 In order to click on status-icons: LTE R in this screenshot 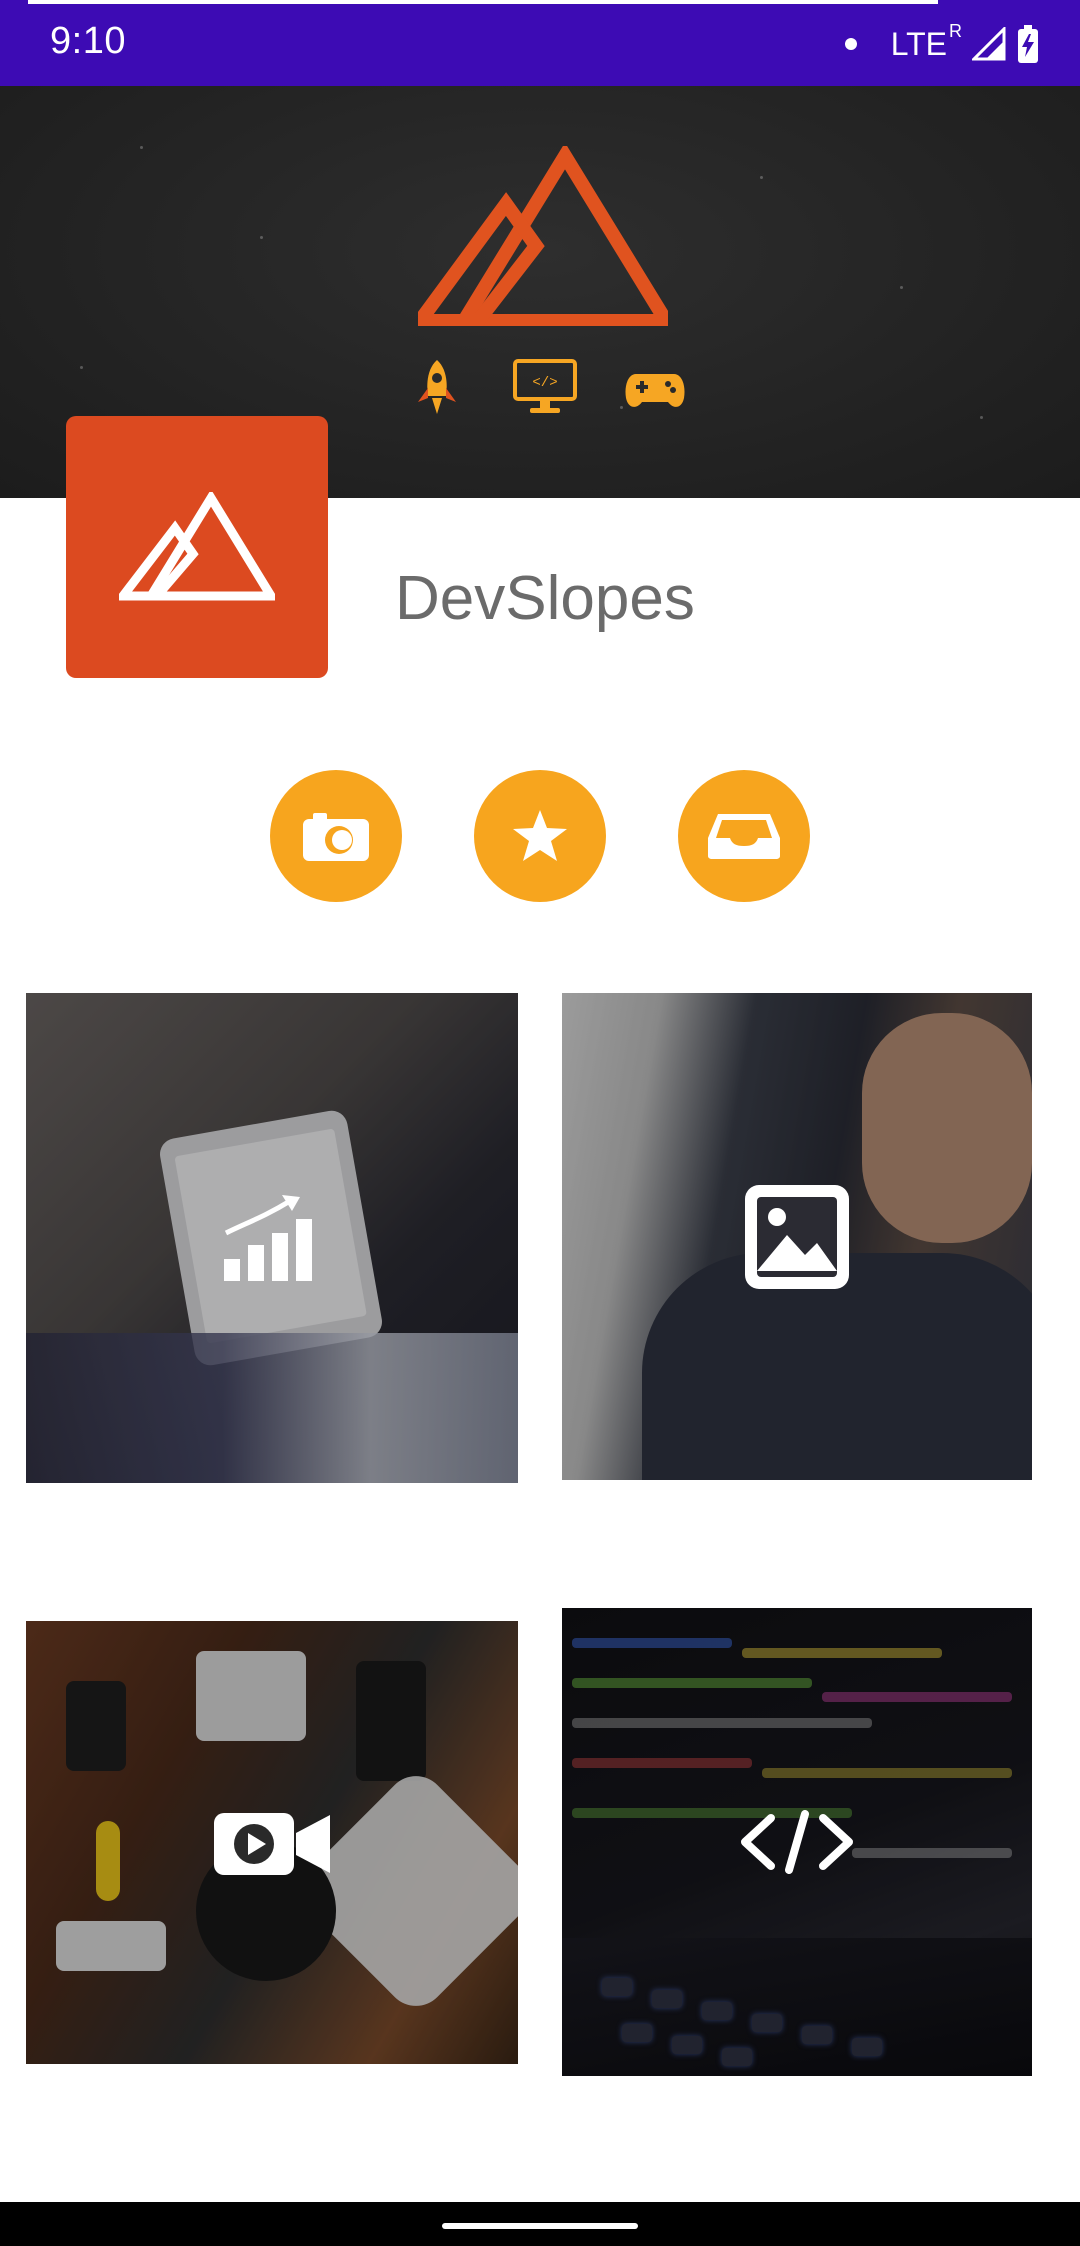, I will do `click(942, 43)`.